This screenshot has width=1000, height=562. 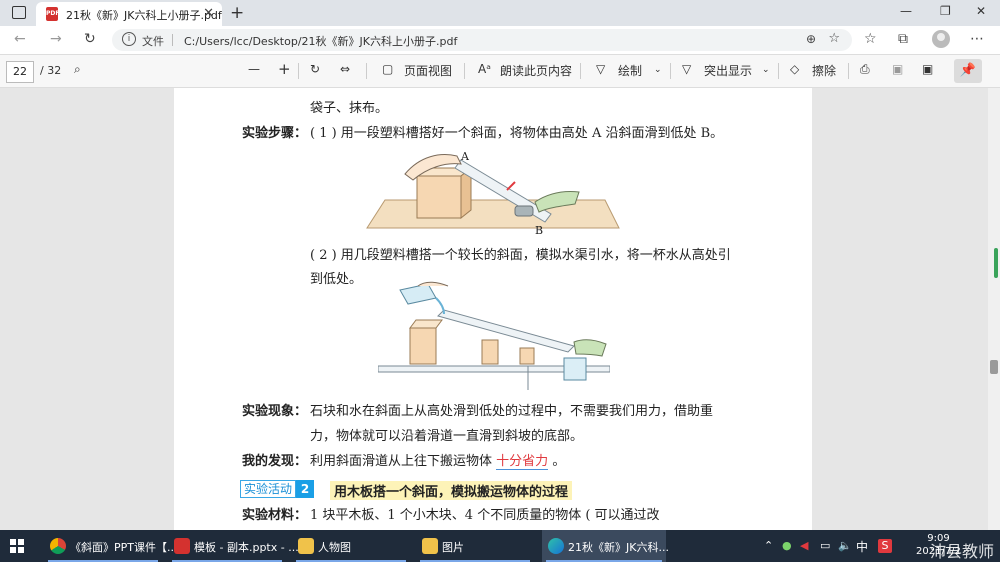 What do you see at coordinates (903, 39) in the screenshot?
I see `collections-icon: ⧉` at bounding box center [903, 39].